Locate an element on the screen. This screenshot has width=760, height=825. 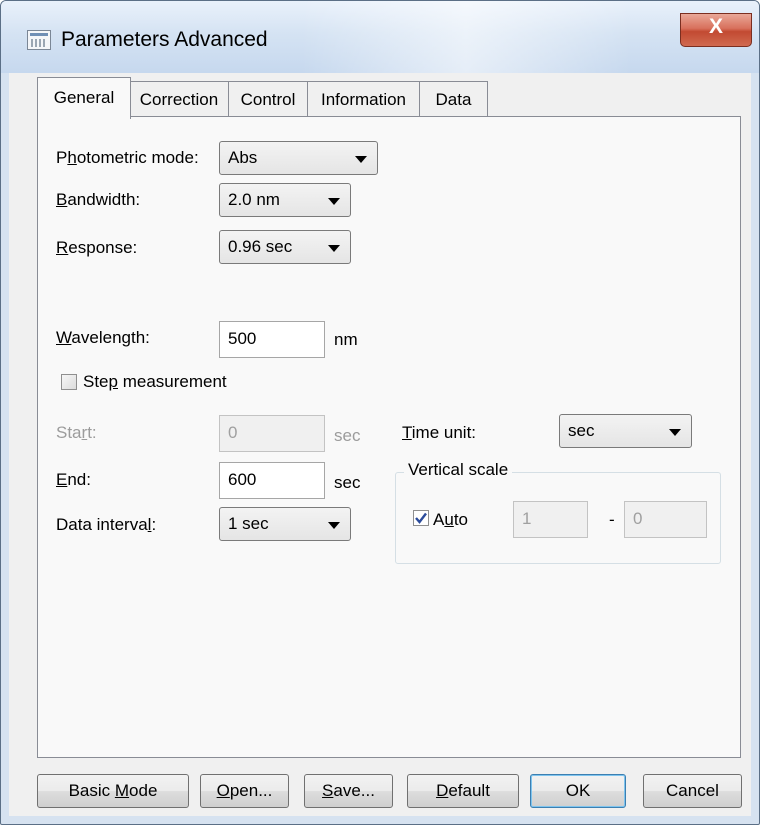
data-interval-label: Data interval: is located at coordinates (106, 524).